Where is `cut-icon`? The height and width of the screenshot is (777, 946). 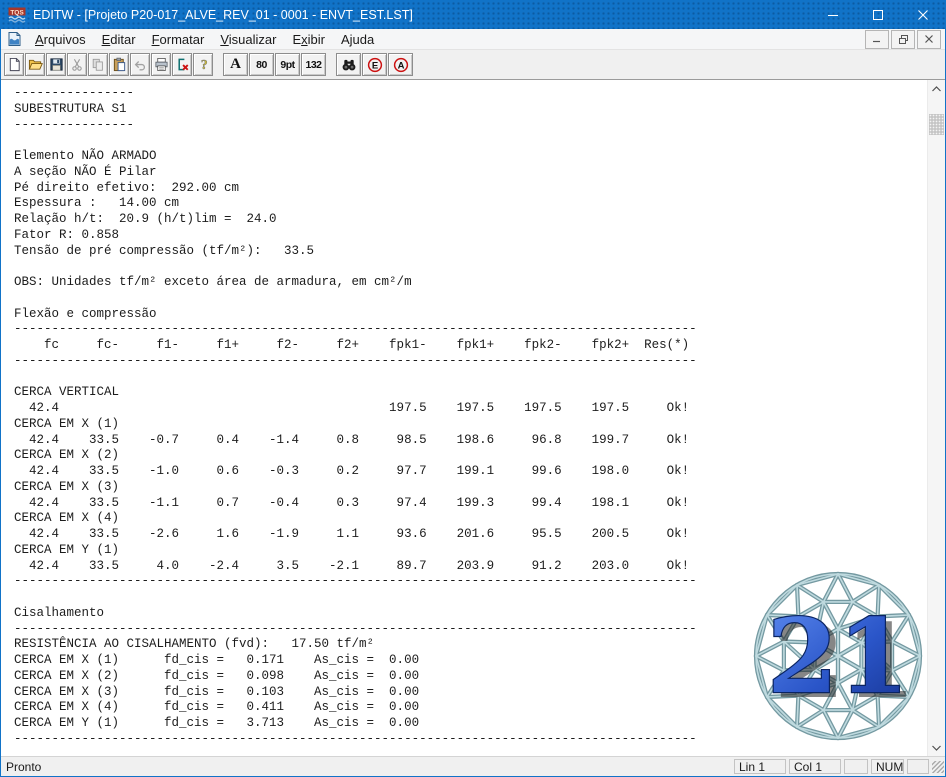 cut-icon is located at coordinates (77, 65).